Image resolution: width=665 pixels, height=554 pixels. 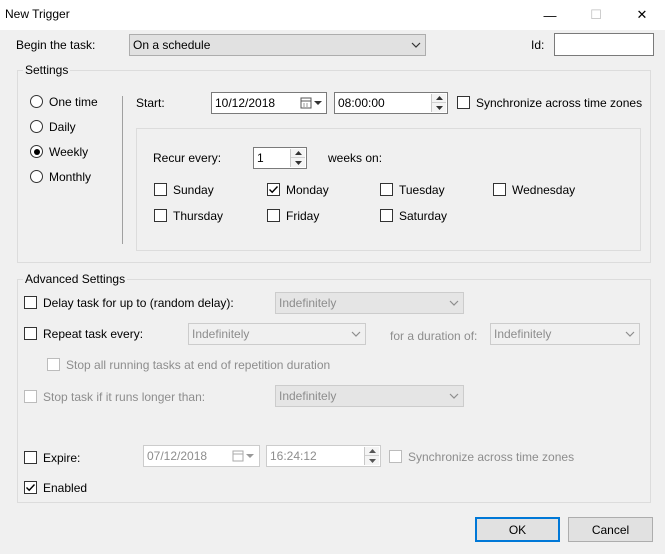 What do you see at coordinates (323, 456) in the screenshot?
I see `expire-time-input: 16:24:12` at bounding box center [323, 456].